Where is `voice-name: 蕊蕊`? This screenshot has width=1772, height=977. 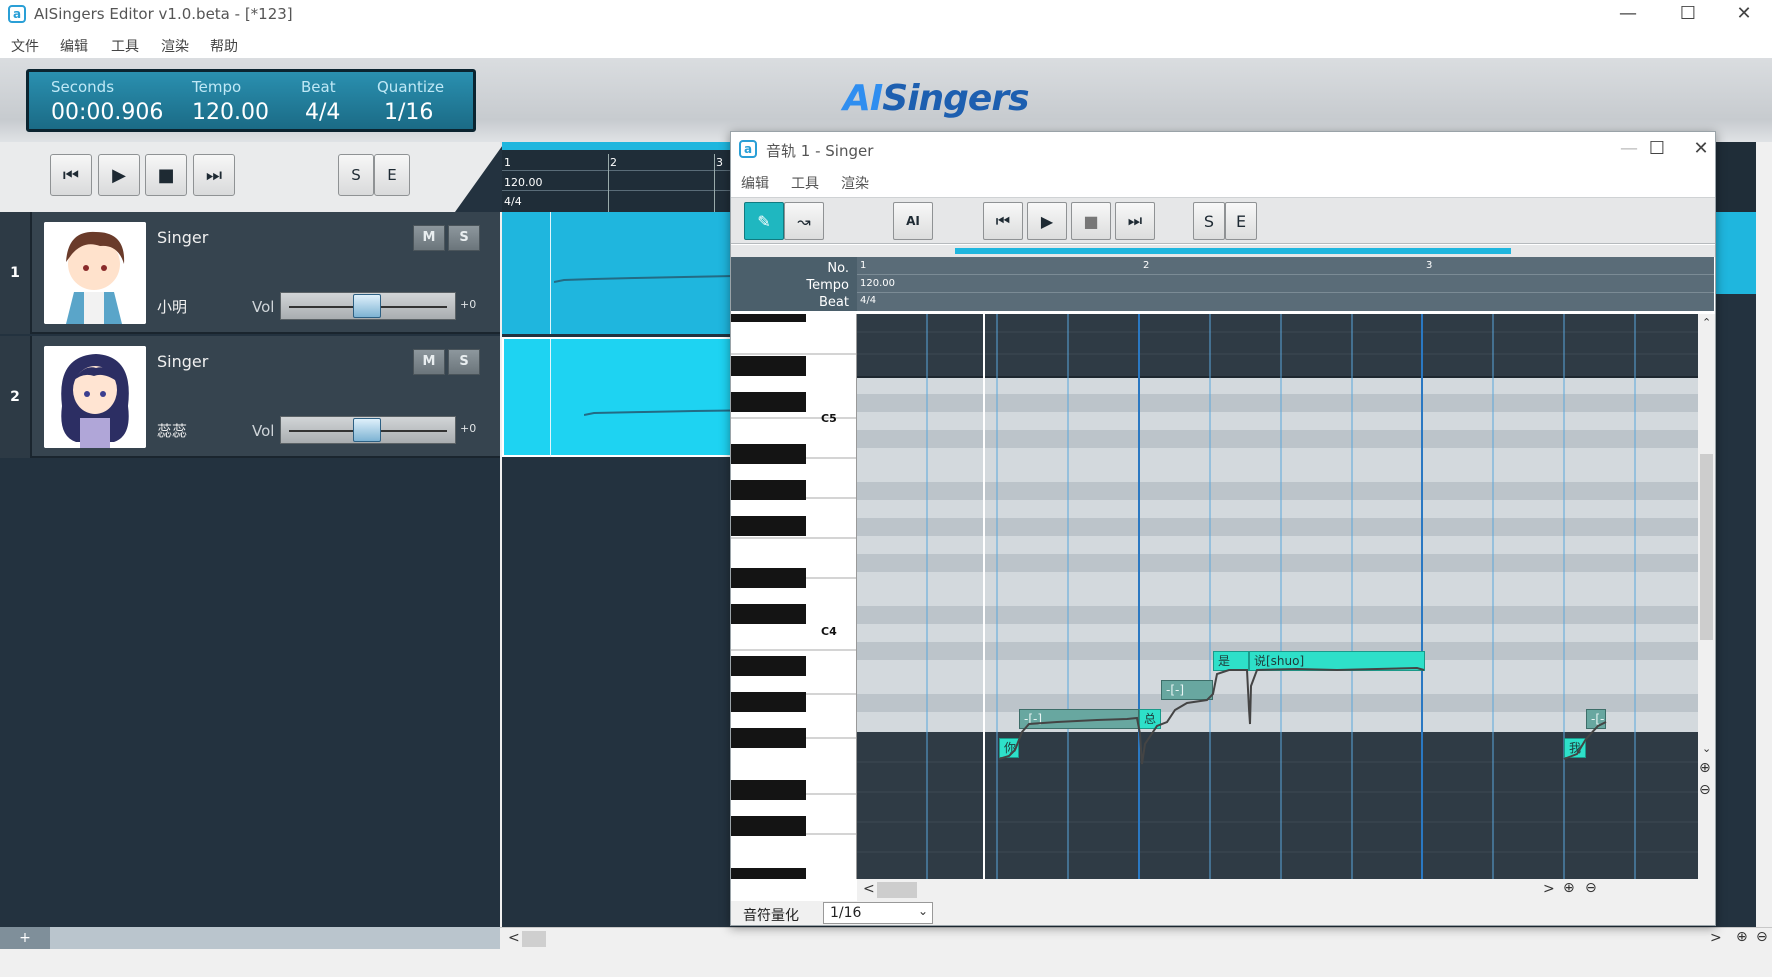 voice-name: 蕊蕊 is located at coordinates (172, 431).